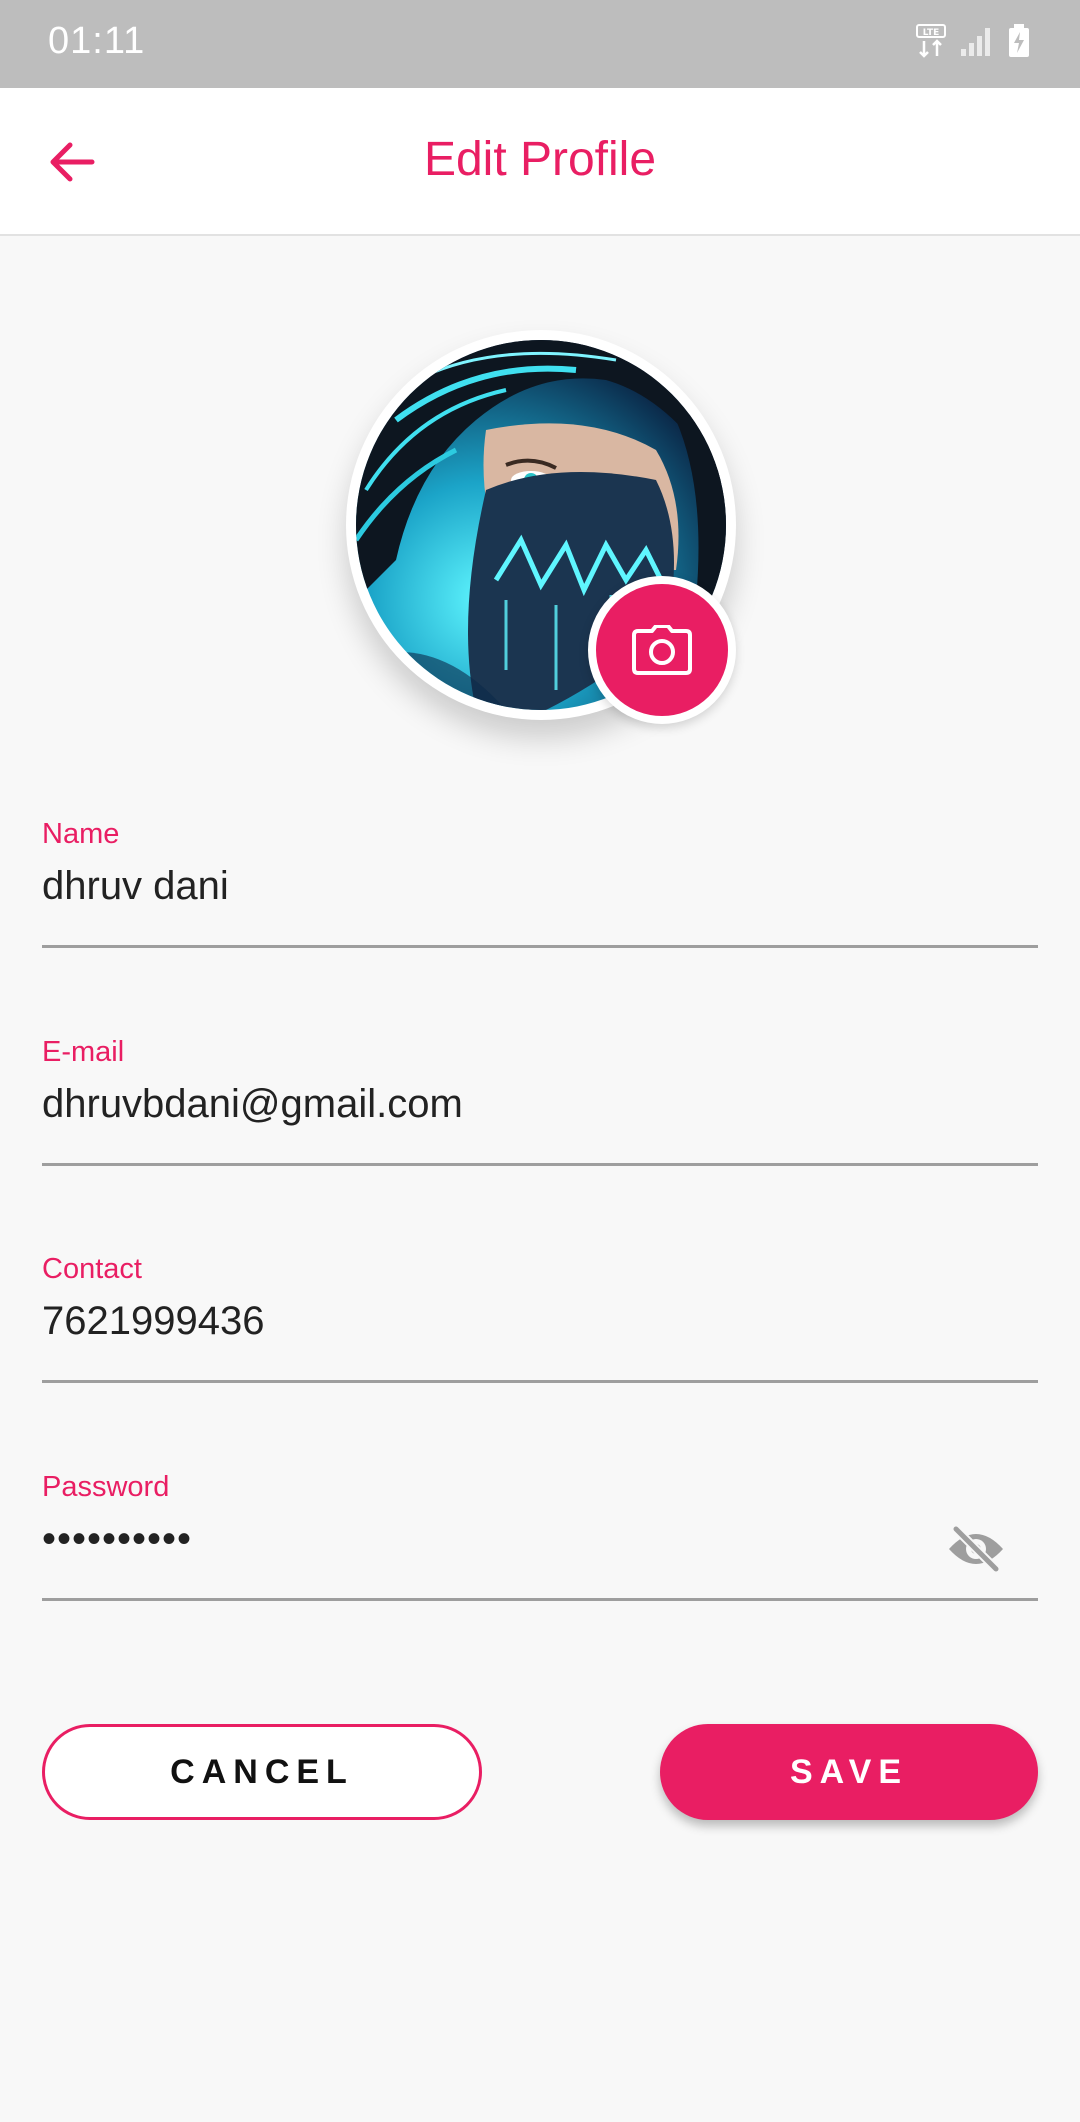 This screenshot has width=1080, height=2122. What do you see at coordinates (931, 43) in the screenshot?
I see `lte-icon: LTE` at bounding box center [931, 43].